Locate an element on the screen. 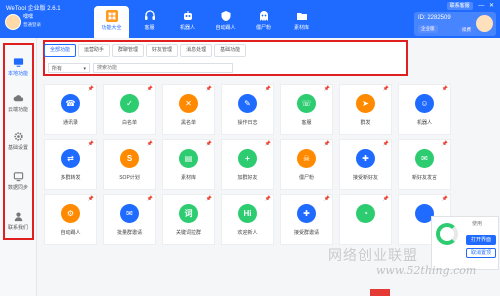 This screenshot has width=500, height=296. tab-all-features: 功能大全 is located at coordinates (111, 22).